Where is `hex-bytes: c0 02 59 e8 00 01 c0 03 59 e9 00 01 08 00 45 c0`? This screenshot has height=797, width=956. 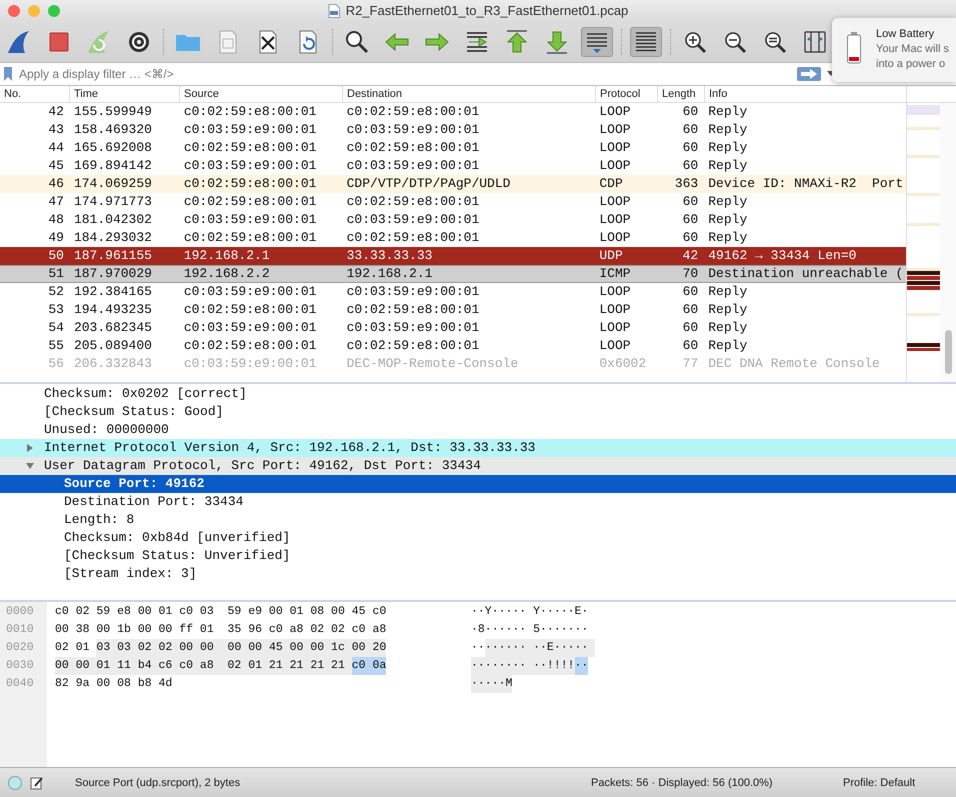 hex-bytes: c0 02 59 e8 00 01 c0 03 59 e9 00 01 08 00 45 c0 is located at coordinates (220, 611).